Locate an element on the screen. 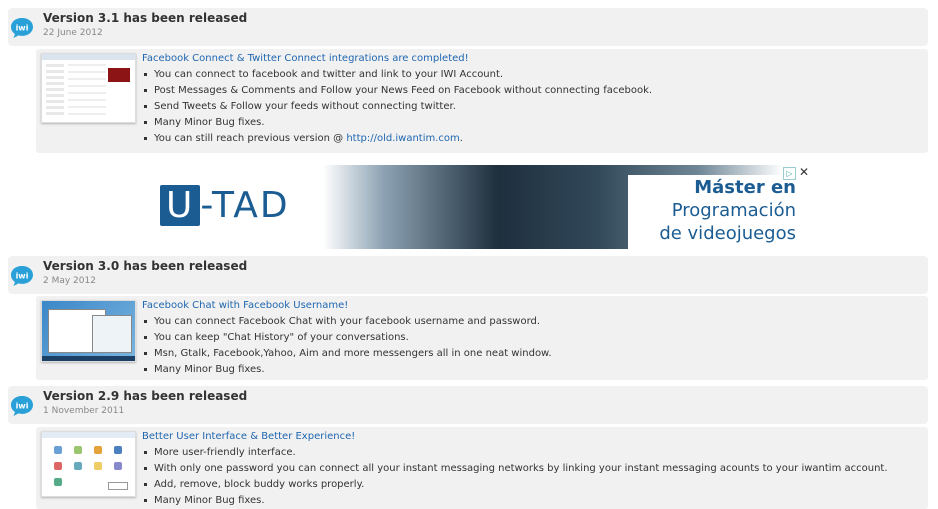 Image resolution: width=938 pixels, height=509 pixels. old-version-text: You can still reach previous version @ is located at coordinates (250, 138).